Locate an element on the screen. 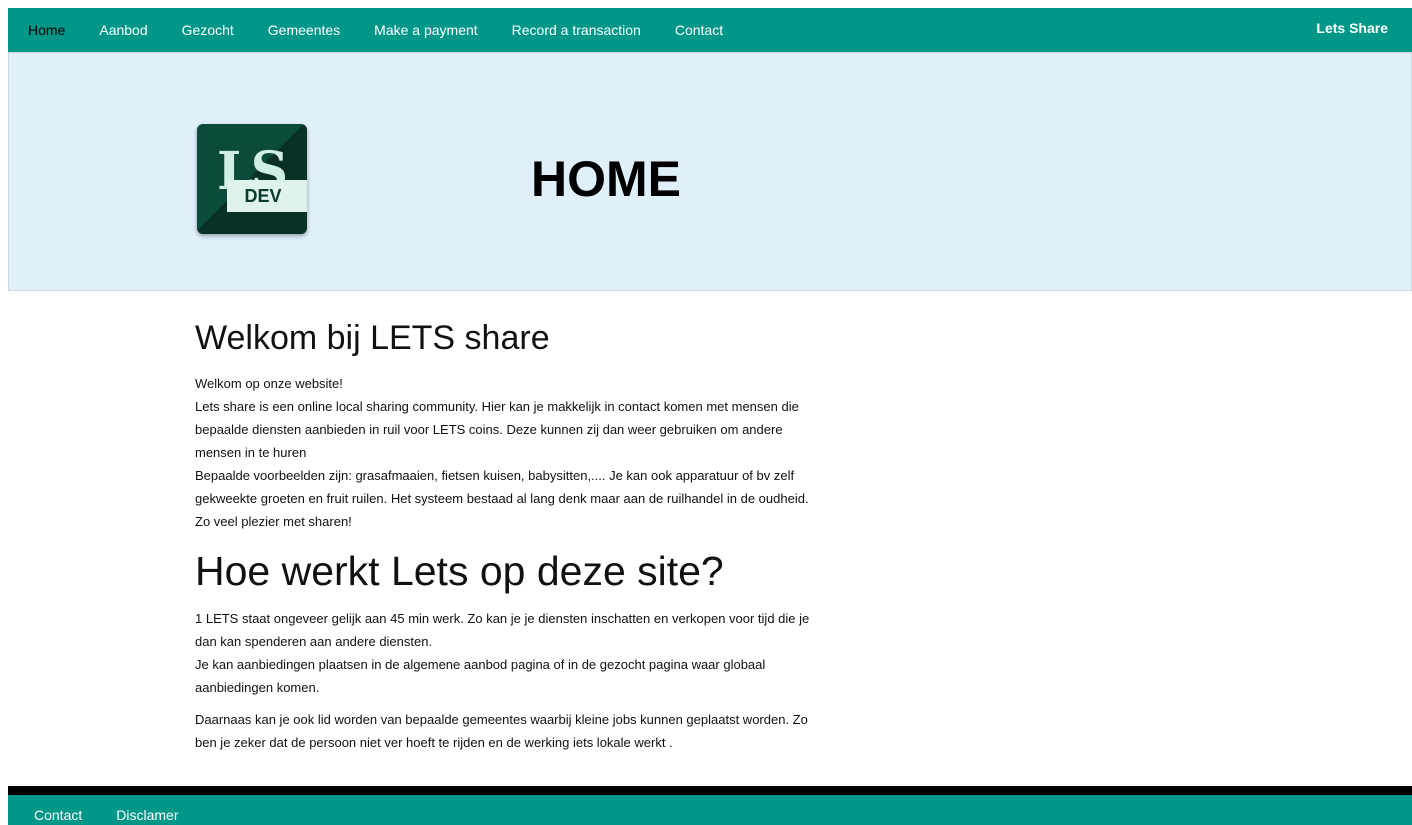 The image size is (1412, 825). footer-link-contact: Contact is located at coordinates (53, 810).